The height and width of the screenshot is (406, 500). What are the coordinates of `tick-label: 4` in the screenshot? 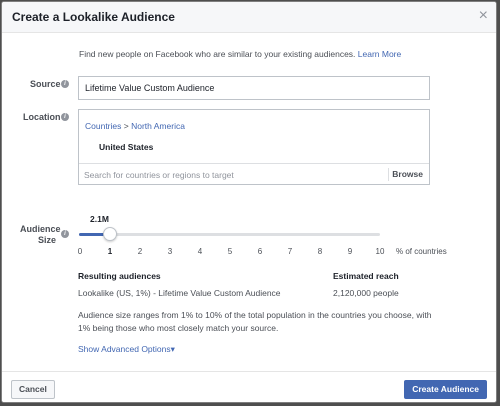 It's located at (200, 251).